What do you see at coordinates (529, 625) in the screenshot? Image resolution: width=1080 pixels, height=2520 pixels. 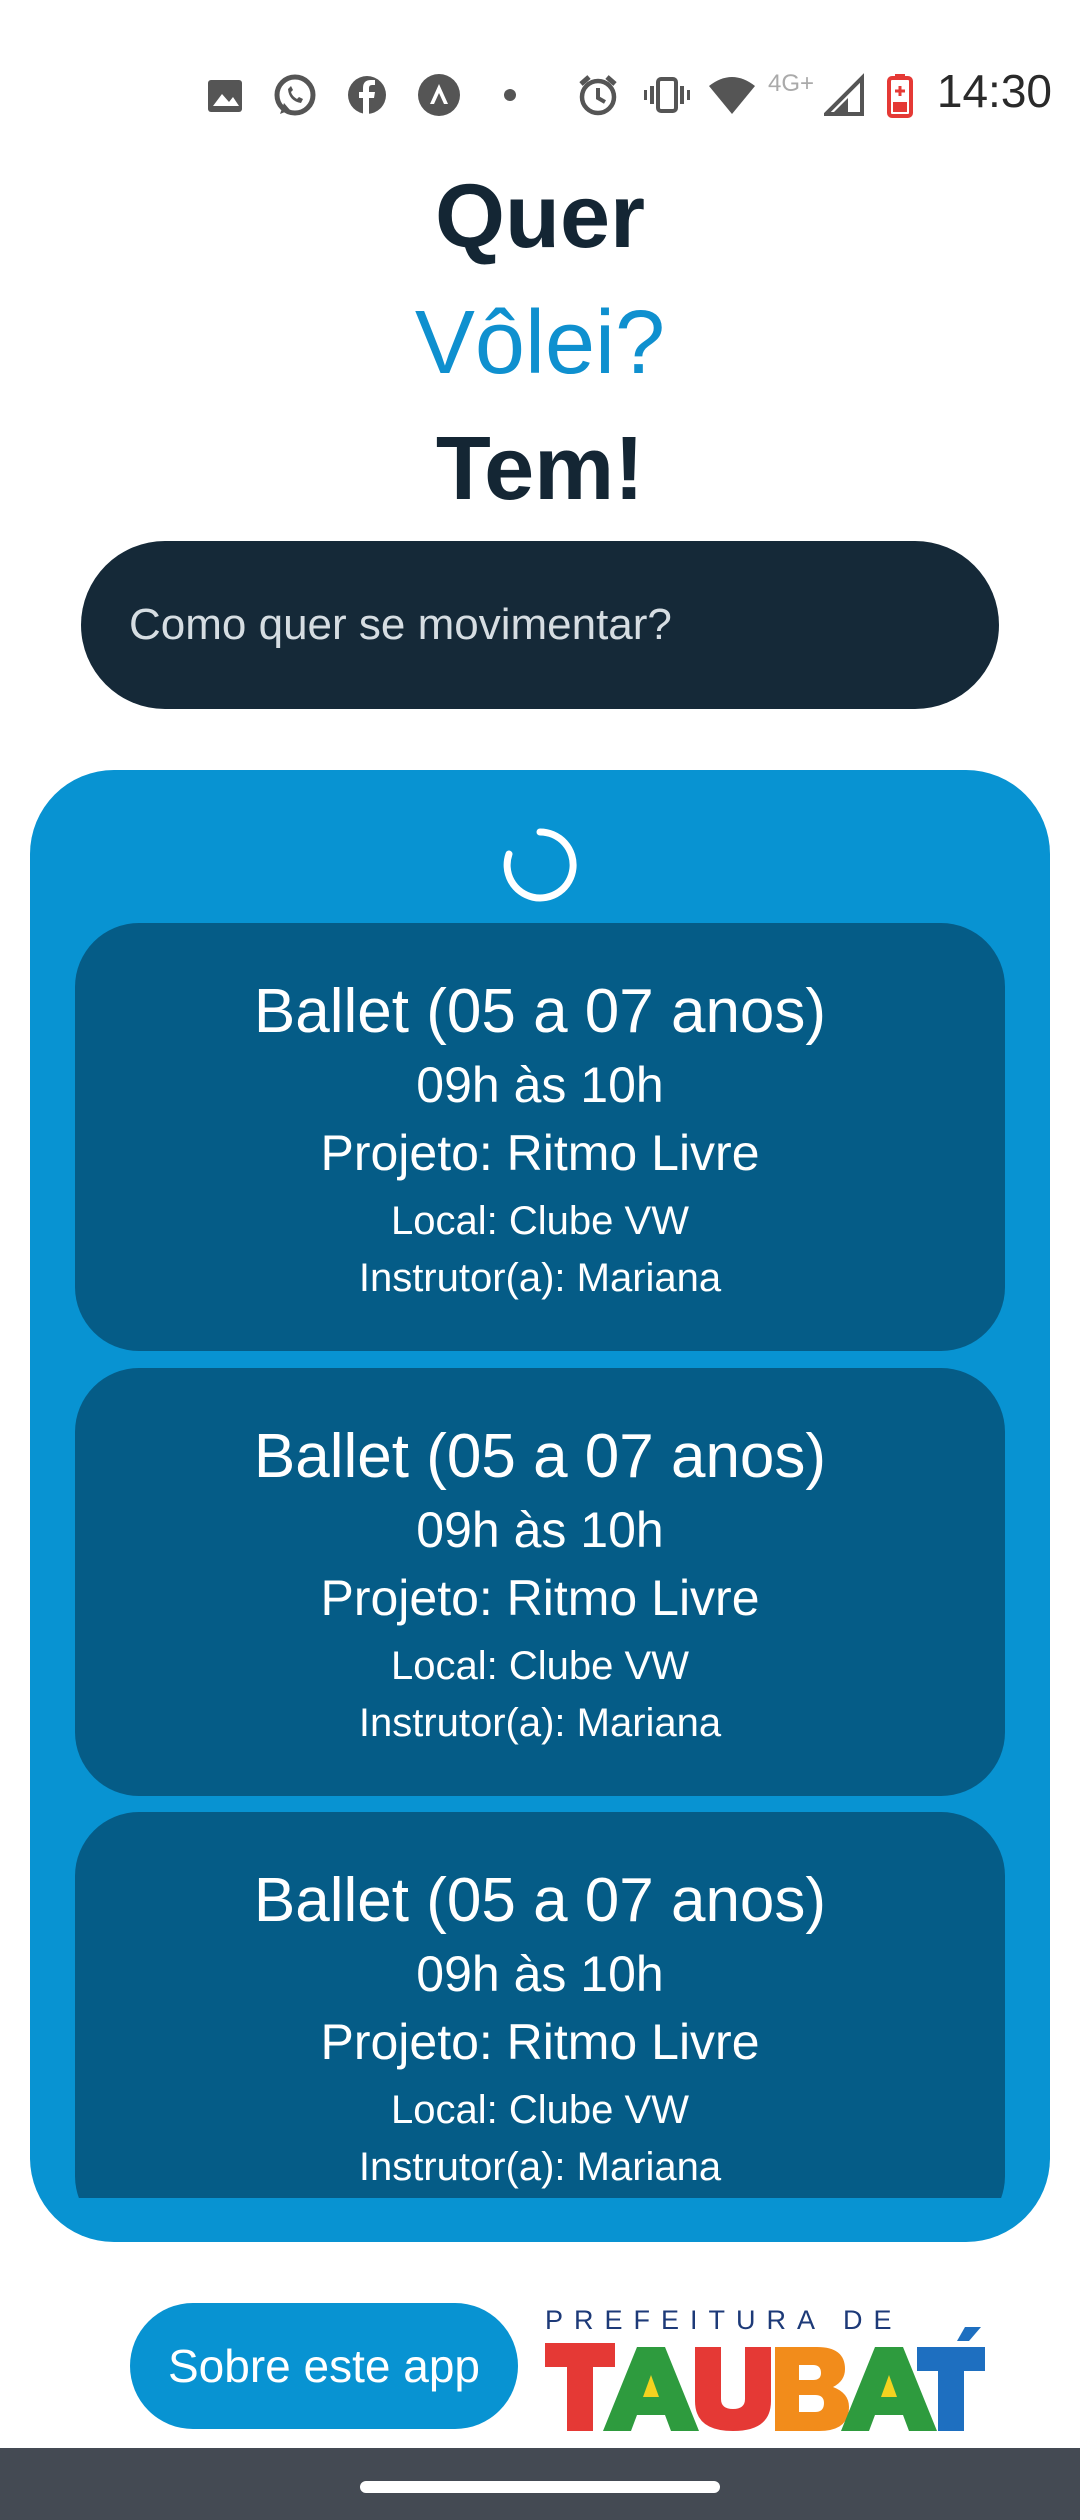 I see `search-input` at bounding box center [529, 625].